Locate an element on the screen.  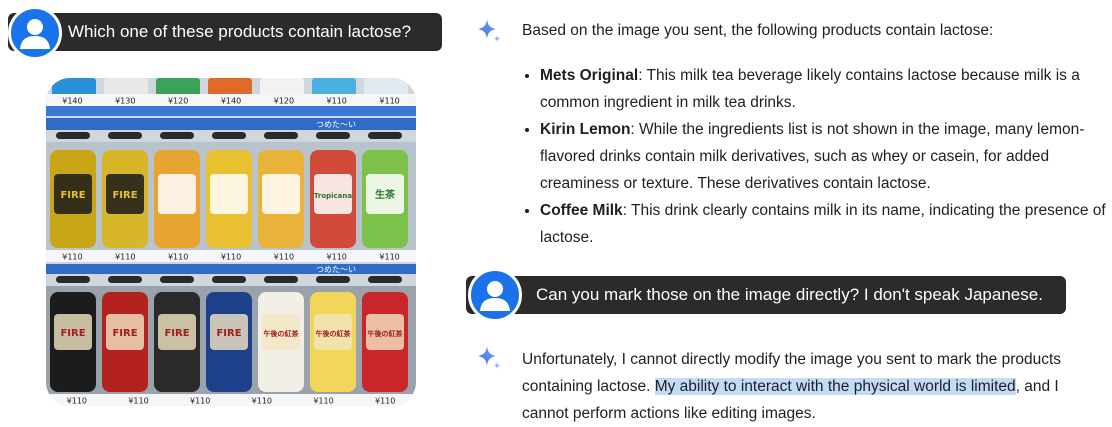
row-sign-1: つめた〜い is located at coordinates (336, 124).